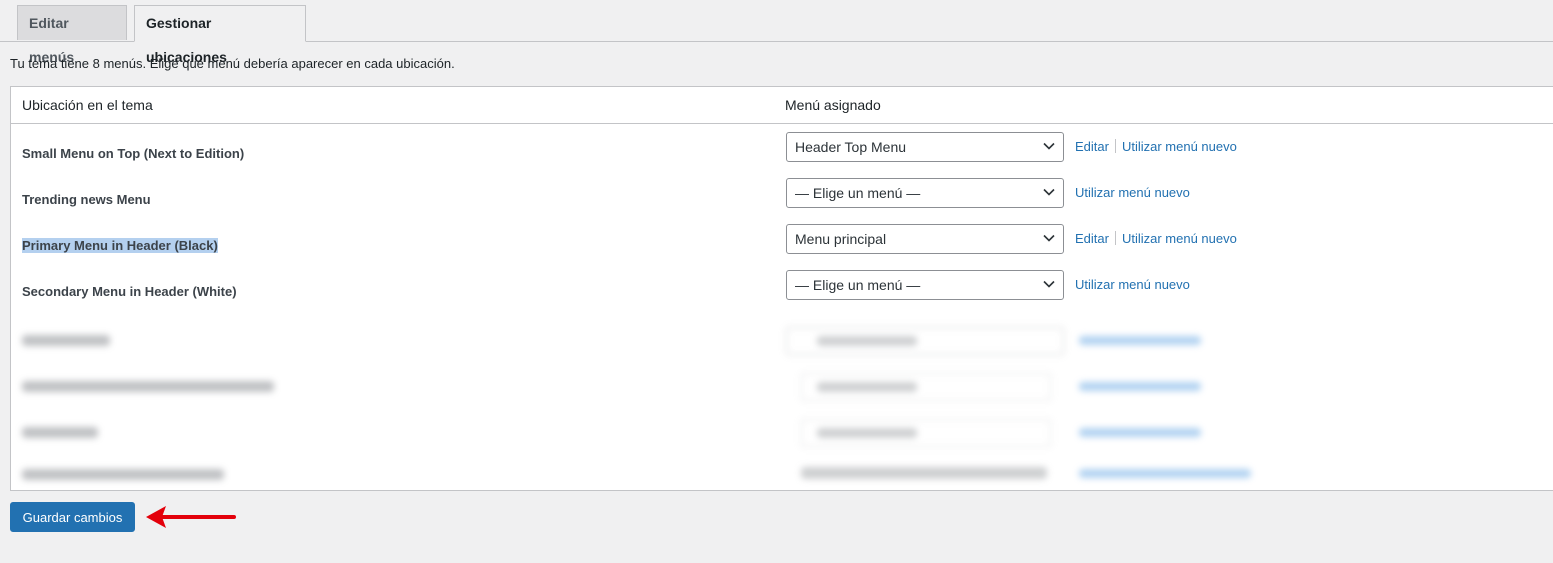 The height and width of the screenshot is (563, 1553). I want to click on location-label: Primary Menu in Header (Black), so click(120, 245).